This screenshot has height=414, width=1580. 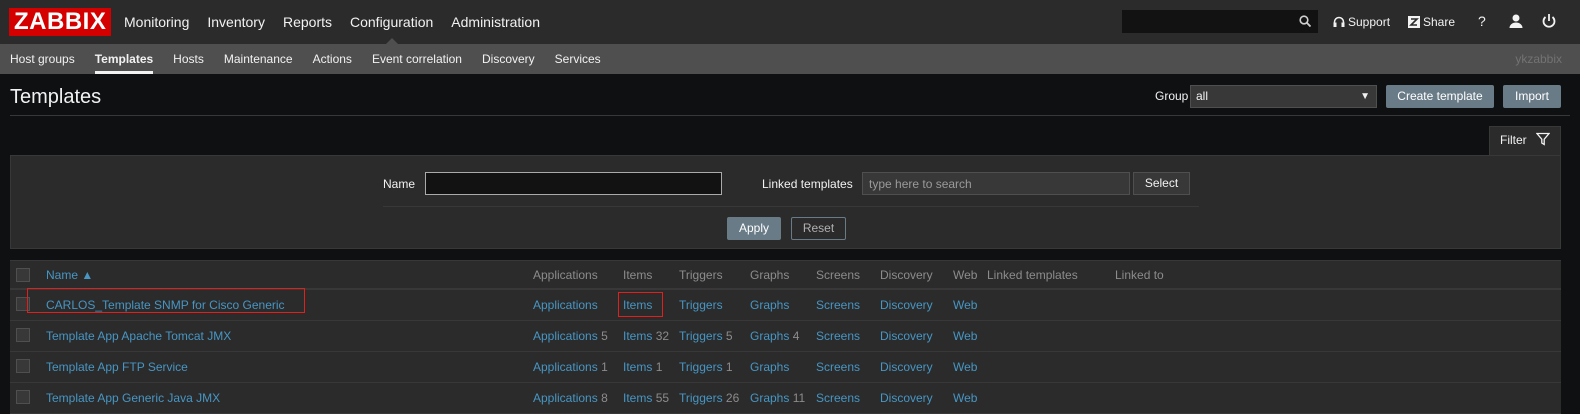 I want to click on menu-monitoring: Monitoring, so click(x=156, y=22).